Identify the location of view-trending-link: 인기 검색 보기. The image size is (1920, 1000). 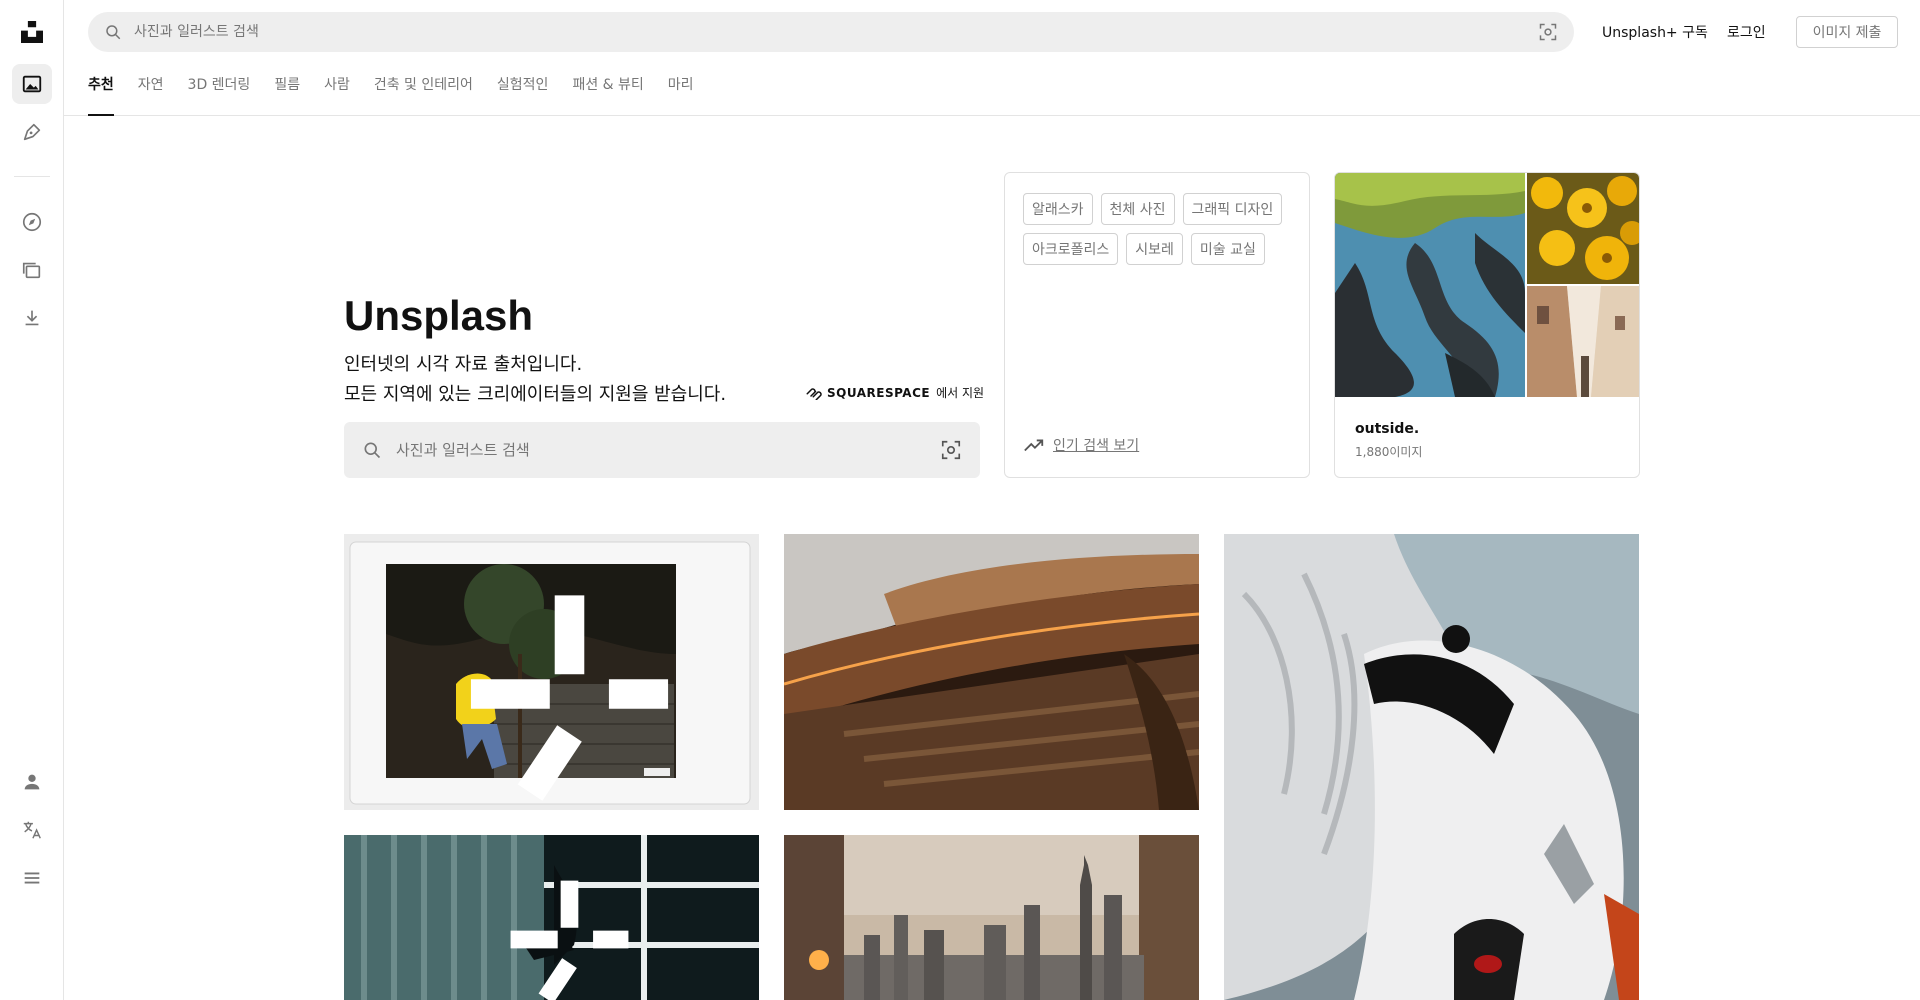
(1081, 445).